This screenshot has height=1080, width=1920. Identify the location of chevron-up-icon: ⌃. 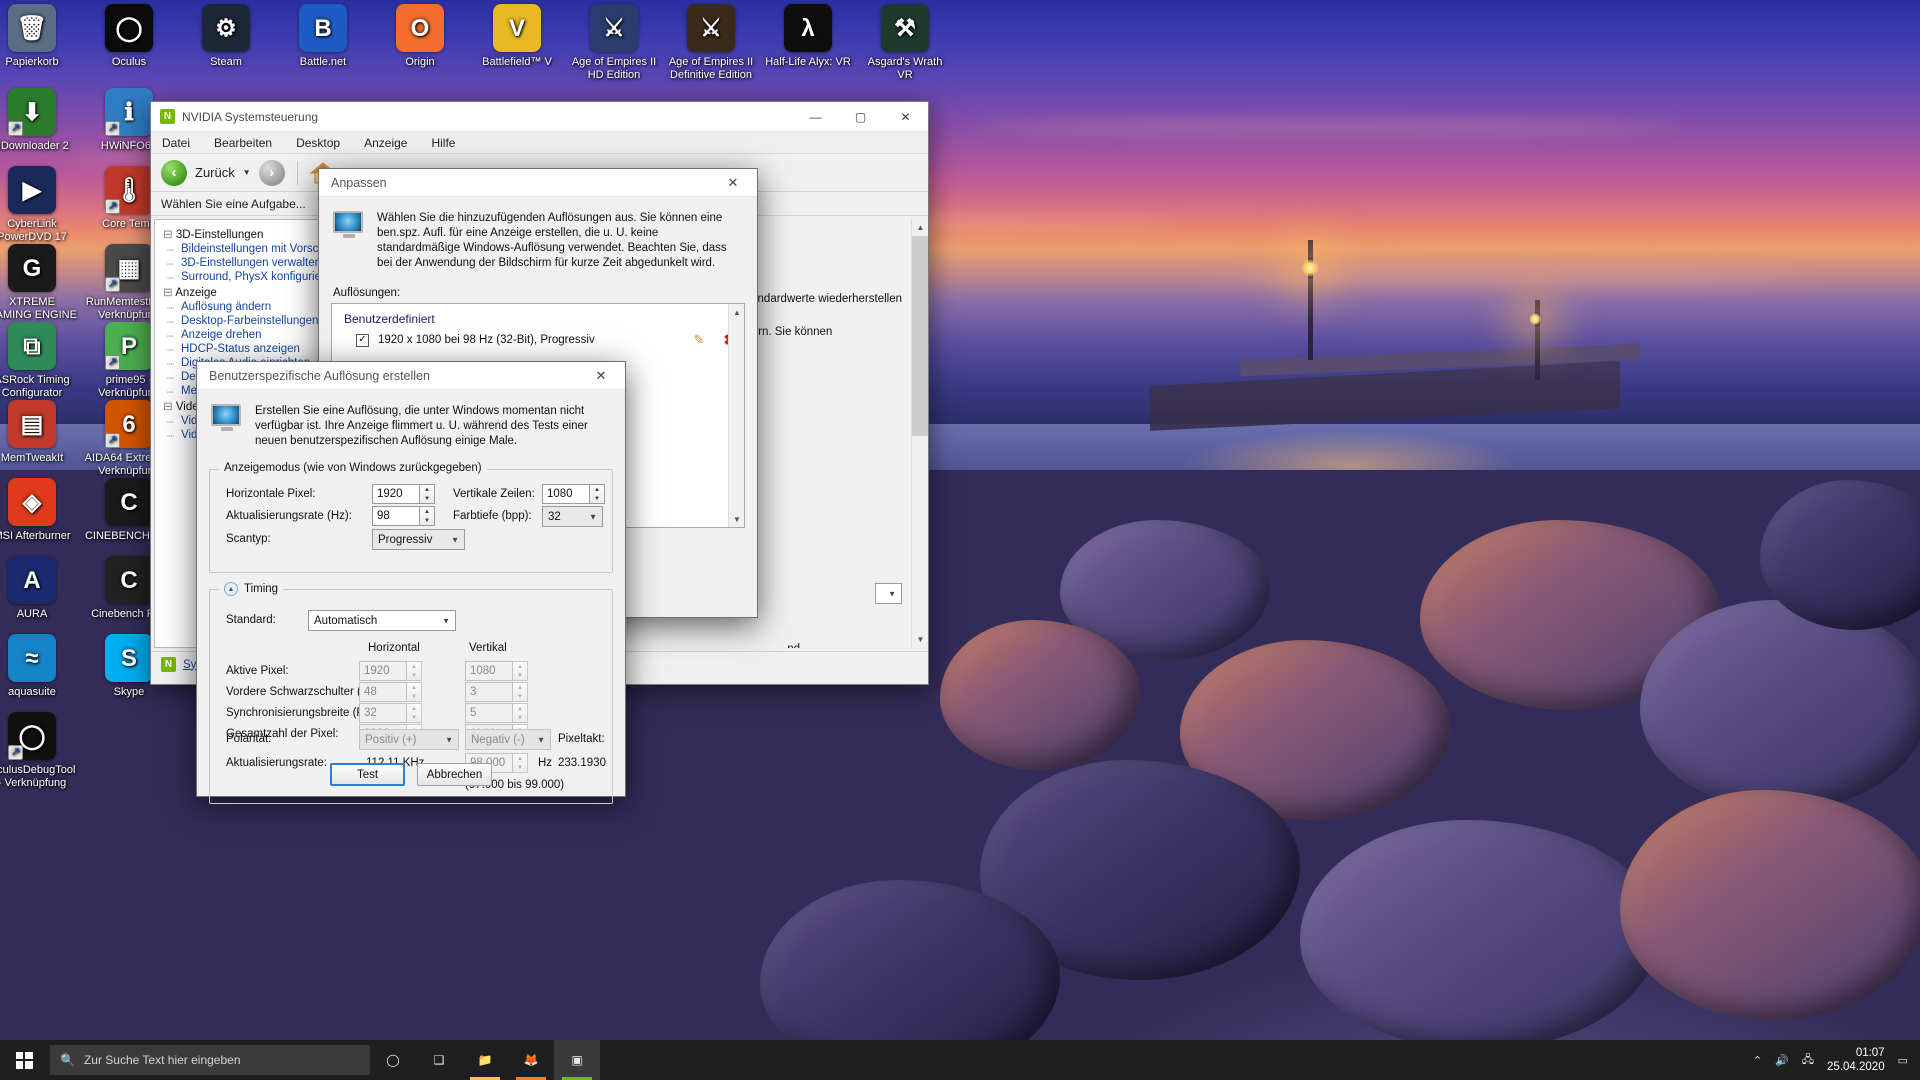
(1757, 1060).